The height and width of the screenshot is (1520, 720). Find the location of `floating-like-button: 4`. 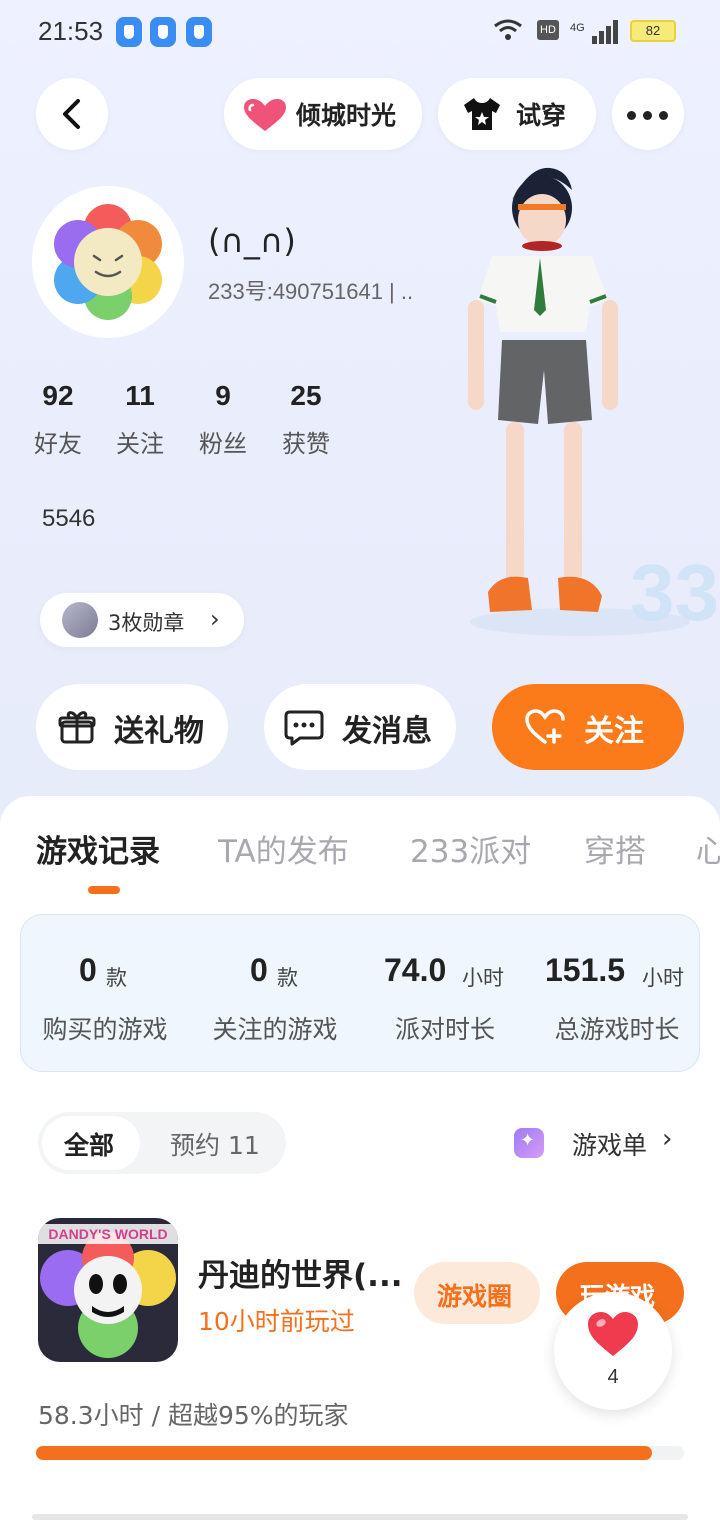

floating-like-button: 4 is located at coordinates (613, 1351).